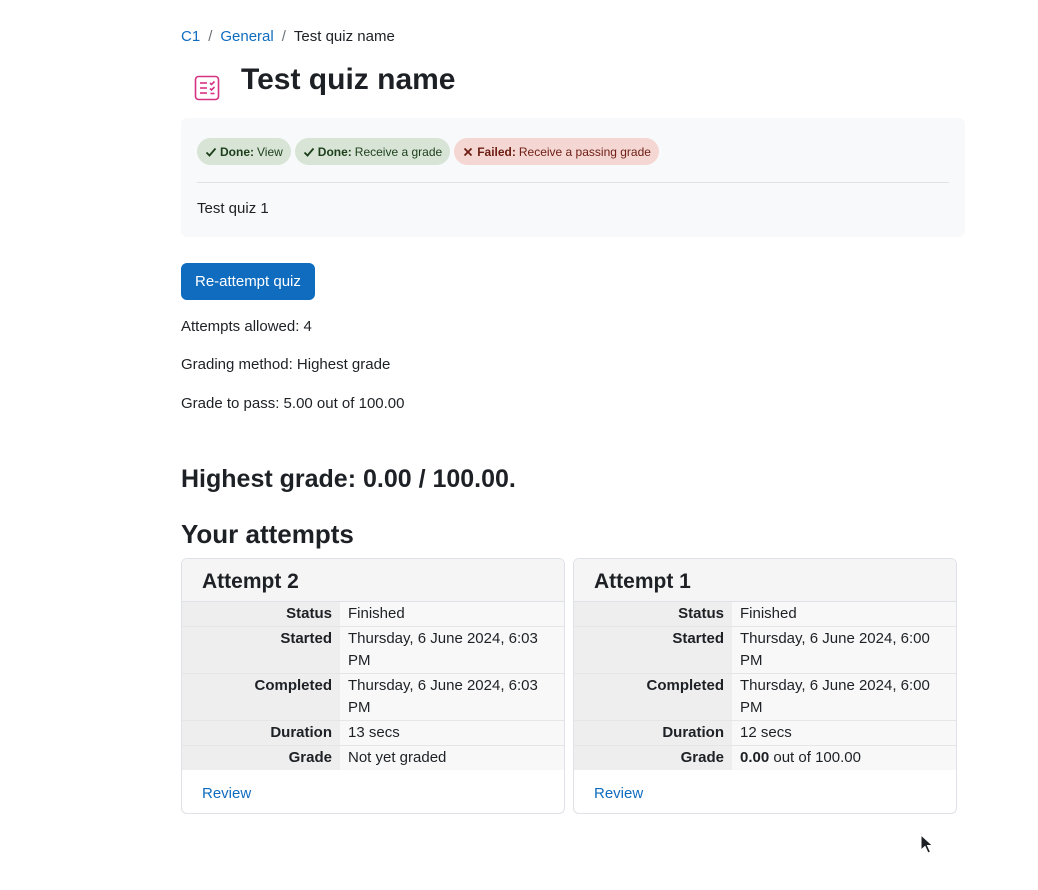 This screenshot has width=1038, height=890. What do you see at coordinates (348, 479) in the screenshot?
I see `highest-grade-heading: Highest grade: 0.00 / 100.00.` at bounding box center [348, 479].